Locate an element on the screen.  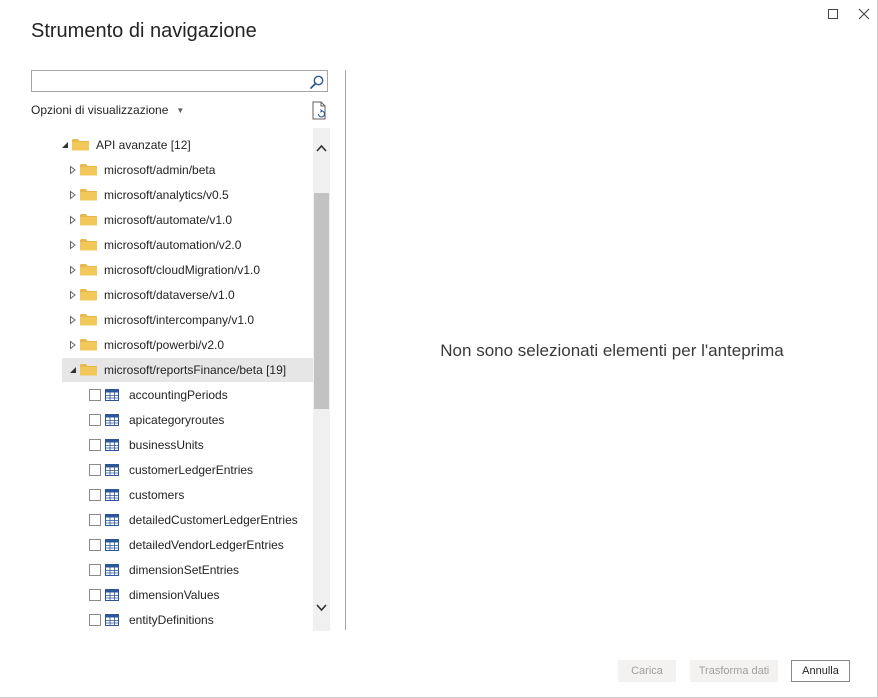
tree-folder-node: microsoft/cloudMigration/v1.0 is located at coordinates (172, 270).